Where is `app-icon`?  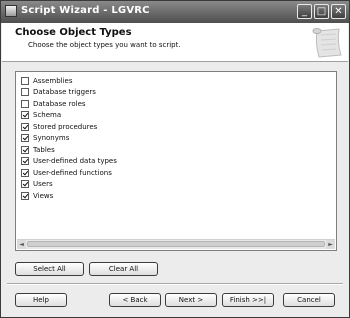
app-icon is located at coordinates (11, 11).